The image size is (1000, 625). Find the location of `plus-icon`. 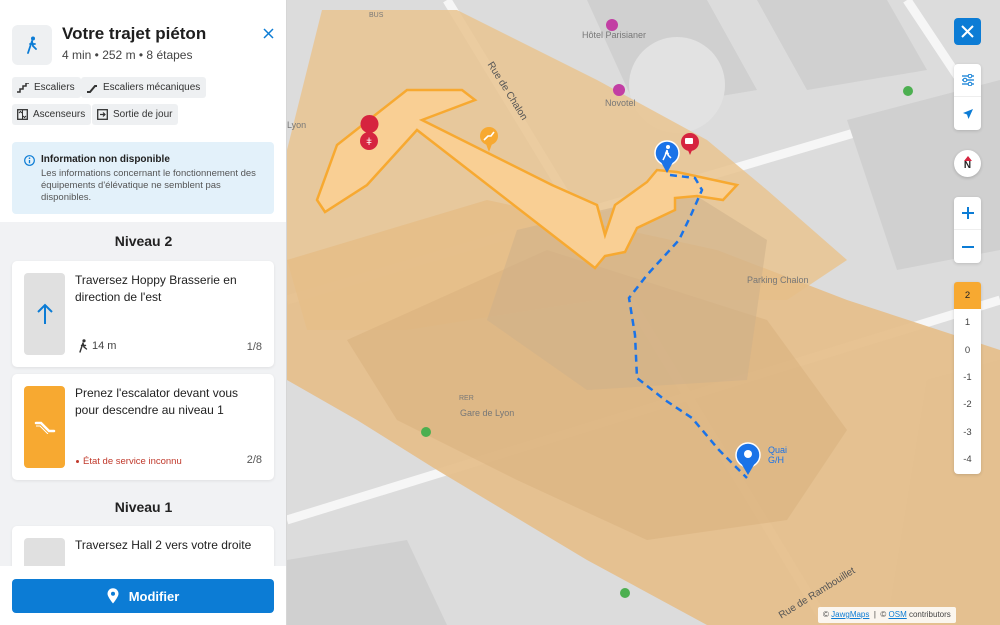

plus-icon is located at coordinates (967, 213).